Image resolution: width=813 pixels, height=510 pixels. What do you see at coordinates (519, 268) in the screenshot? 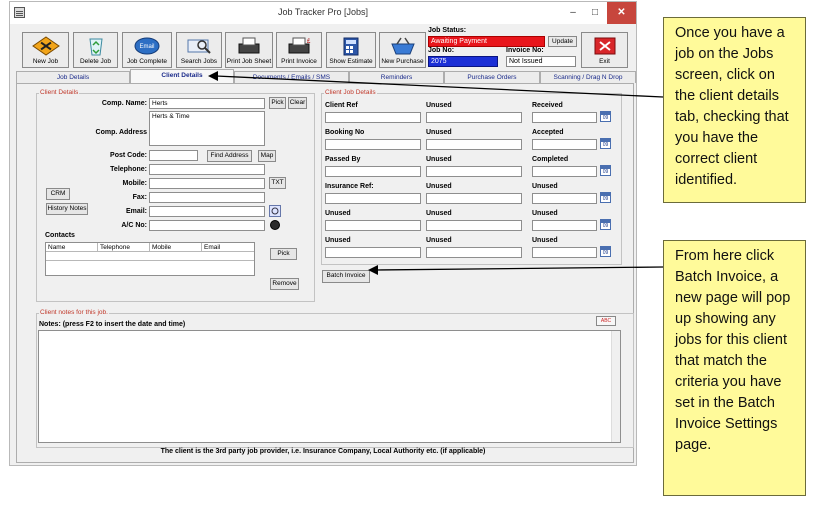
I see `arrow-to-batch-invoice` at bounding box center [519, 268].